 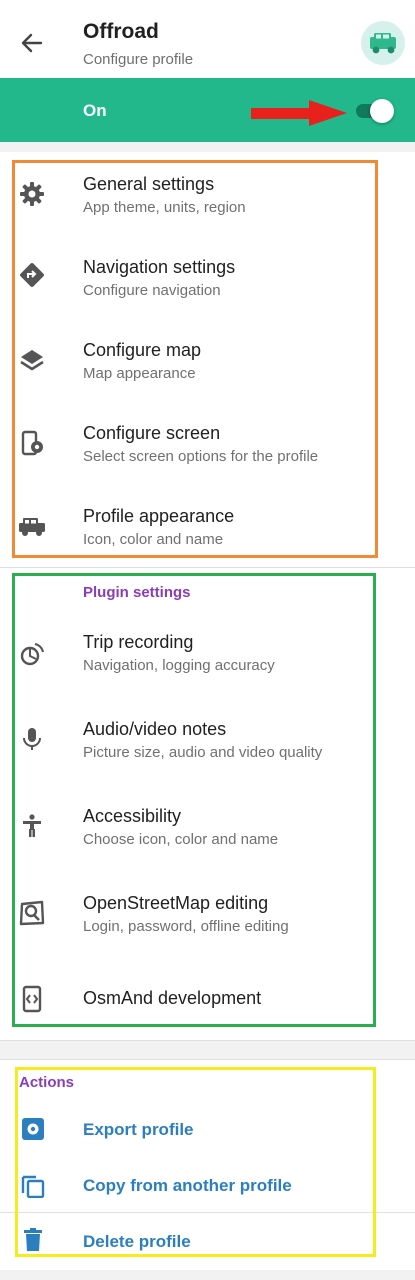 I want to click on annotation-arrow, so click(x=299, y=113).